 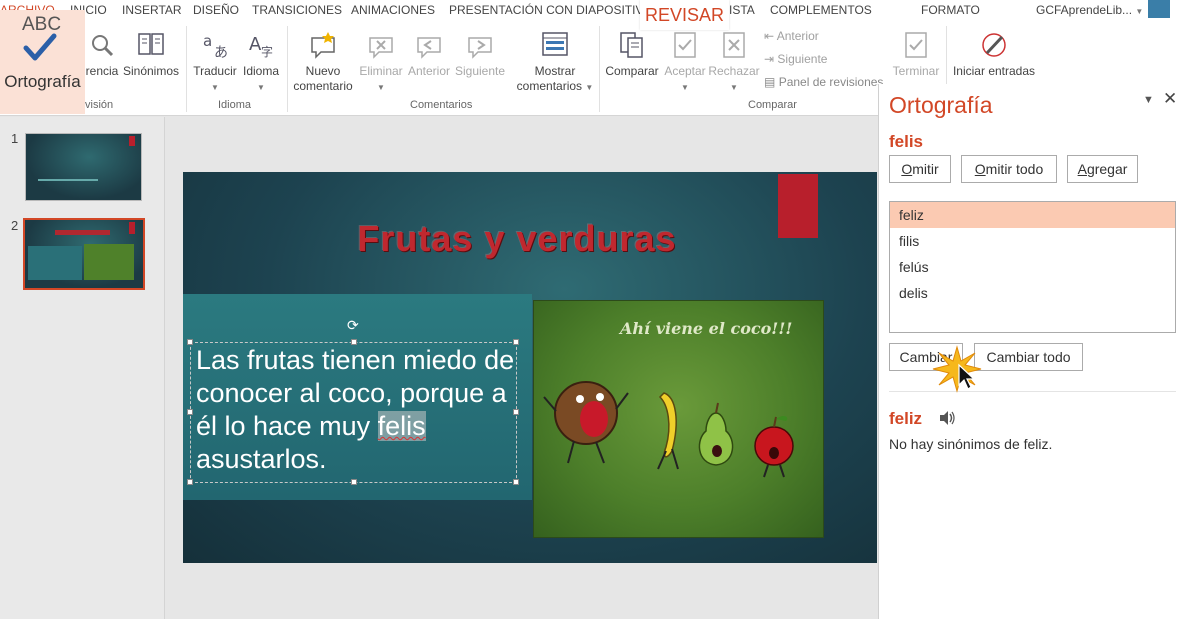 I want to click on thumb-ribbon, so click(x=132, y=228).